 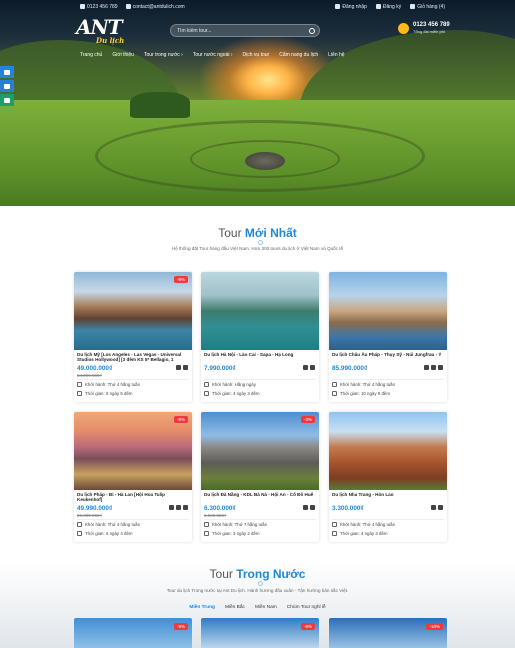 I want to click on hotline-number: 0123 456 789, so click(x=431, y=25).